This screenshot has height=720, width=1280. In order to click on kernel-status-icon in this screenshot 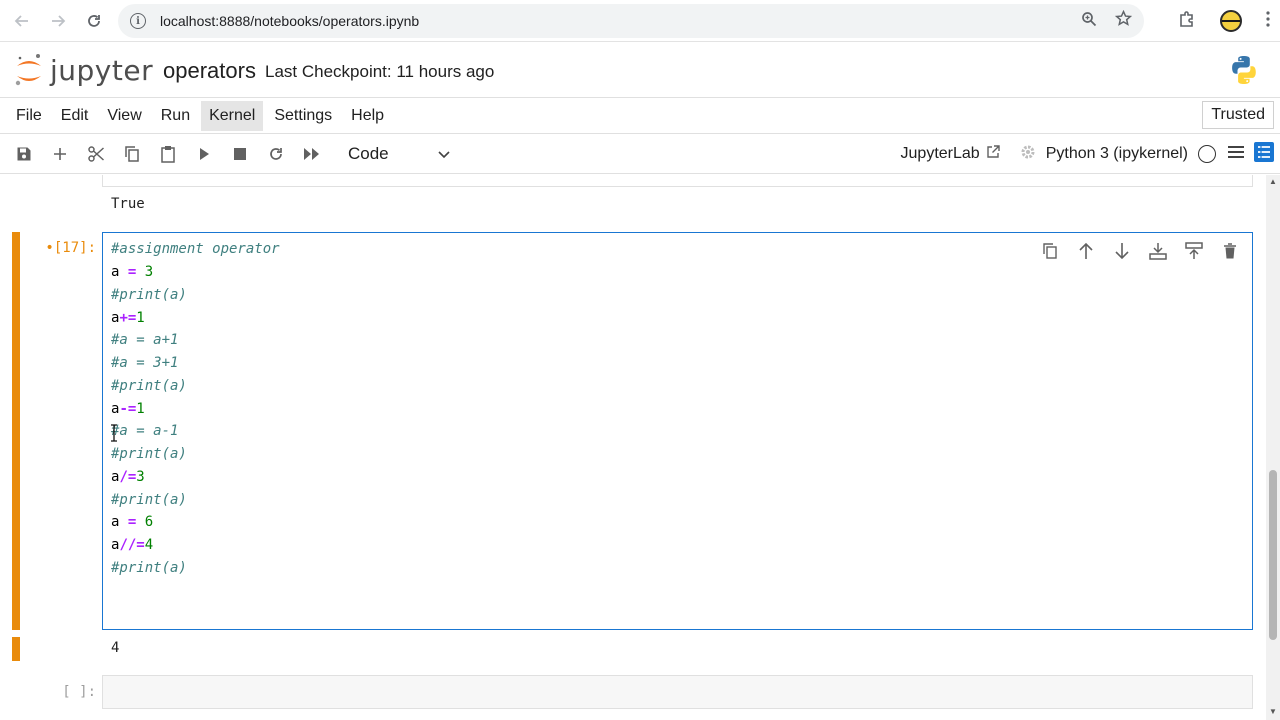, I will do `click(1207, 154)`.